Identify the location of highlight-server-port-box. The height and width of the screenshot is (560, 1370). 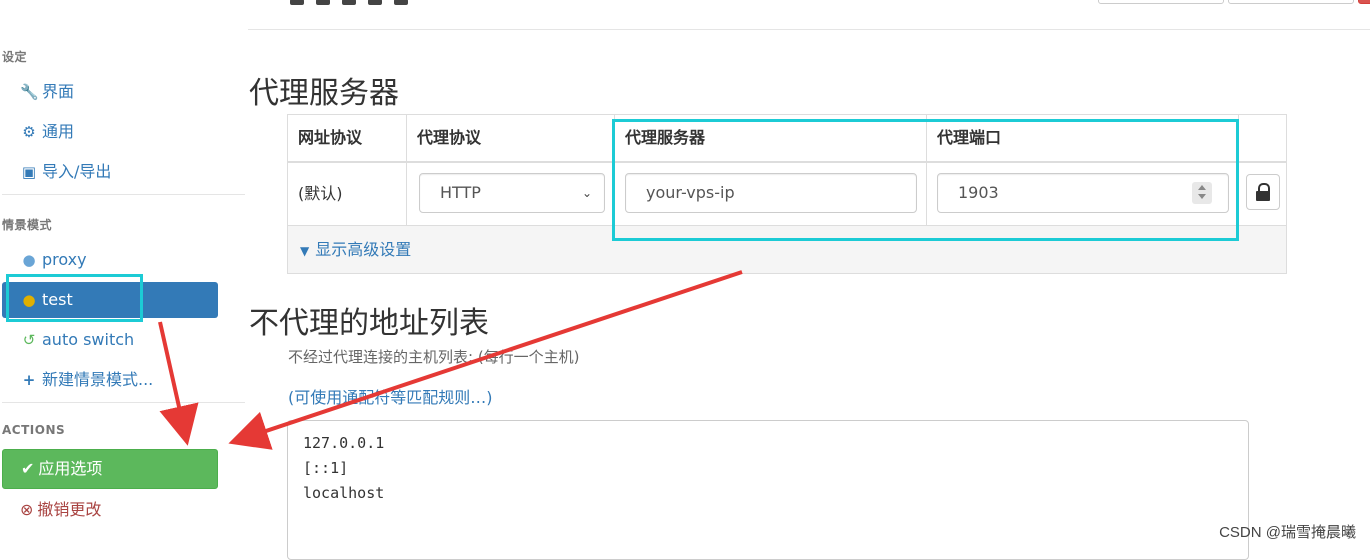
(925, 180).